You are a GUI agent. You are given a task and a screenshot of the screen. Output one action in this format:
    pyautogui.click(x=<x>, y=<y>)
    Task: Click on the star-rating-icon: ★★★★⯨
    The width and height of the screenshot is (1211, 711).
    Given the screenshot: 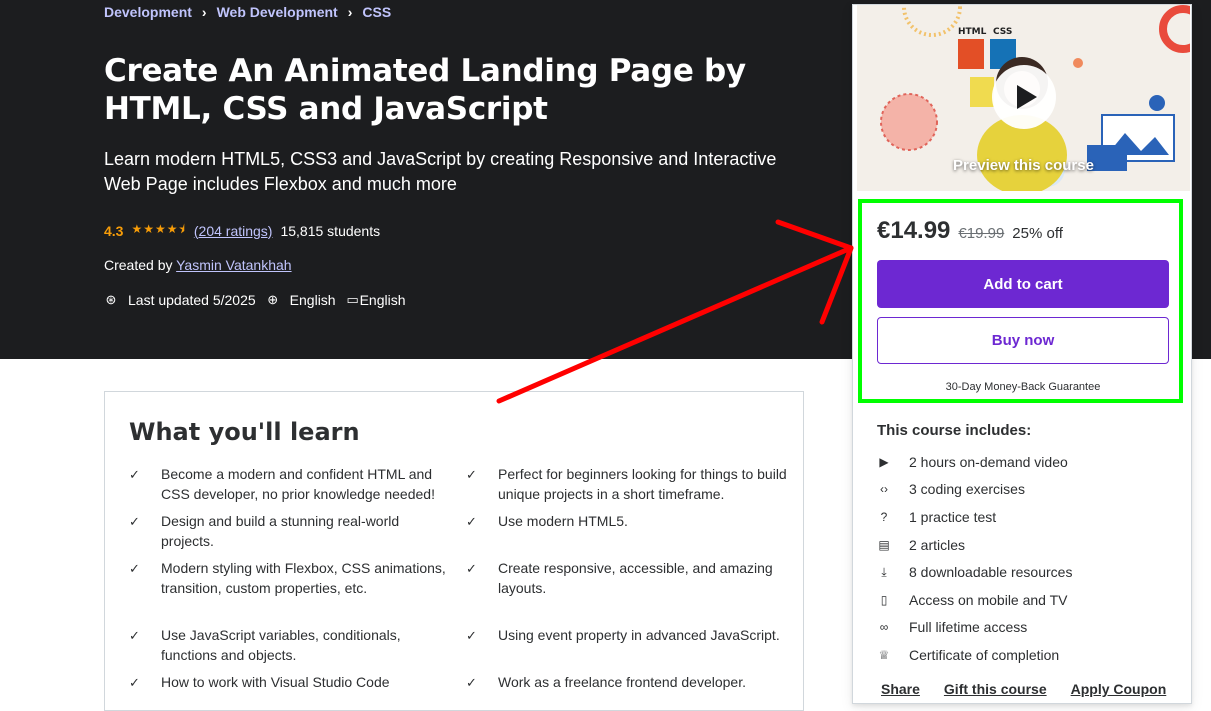 What is the action you would take?
    pyautogui.click(x=158, y=229)
    